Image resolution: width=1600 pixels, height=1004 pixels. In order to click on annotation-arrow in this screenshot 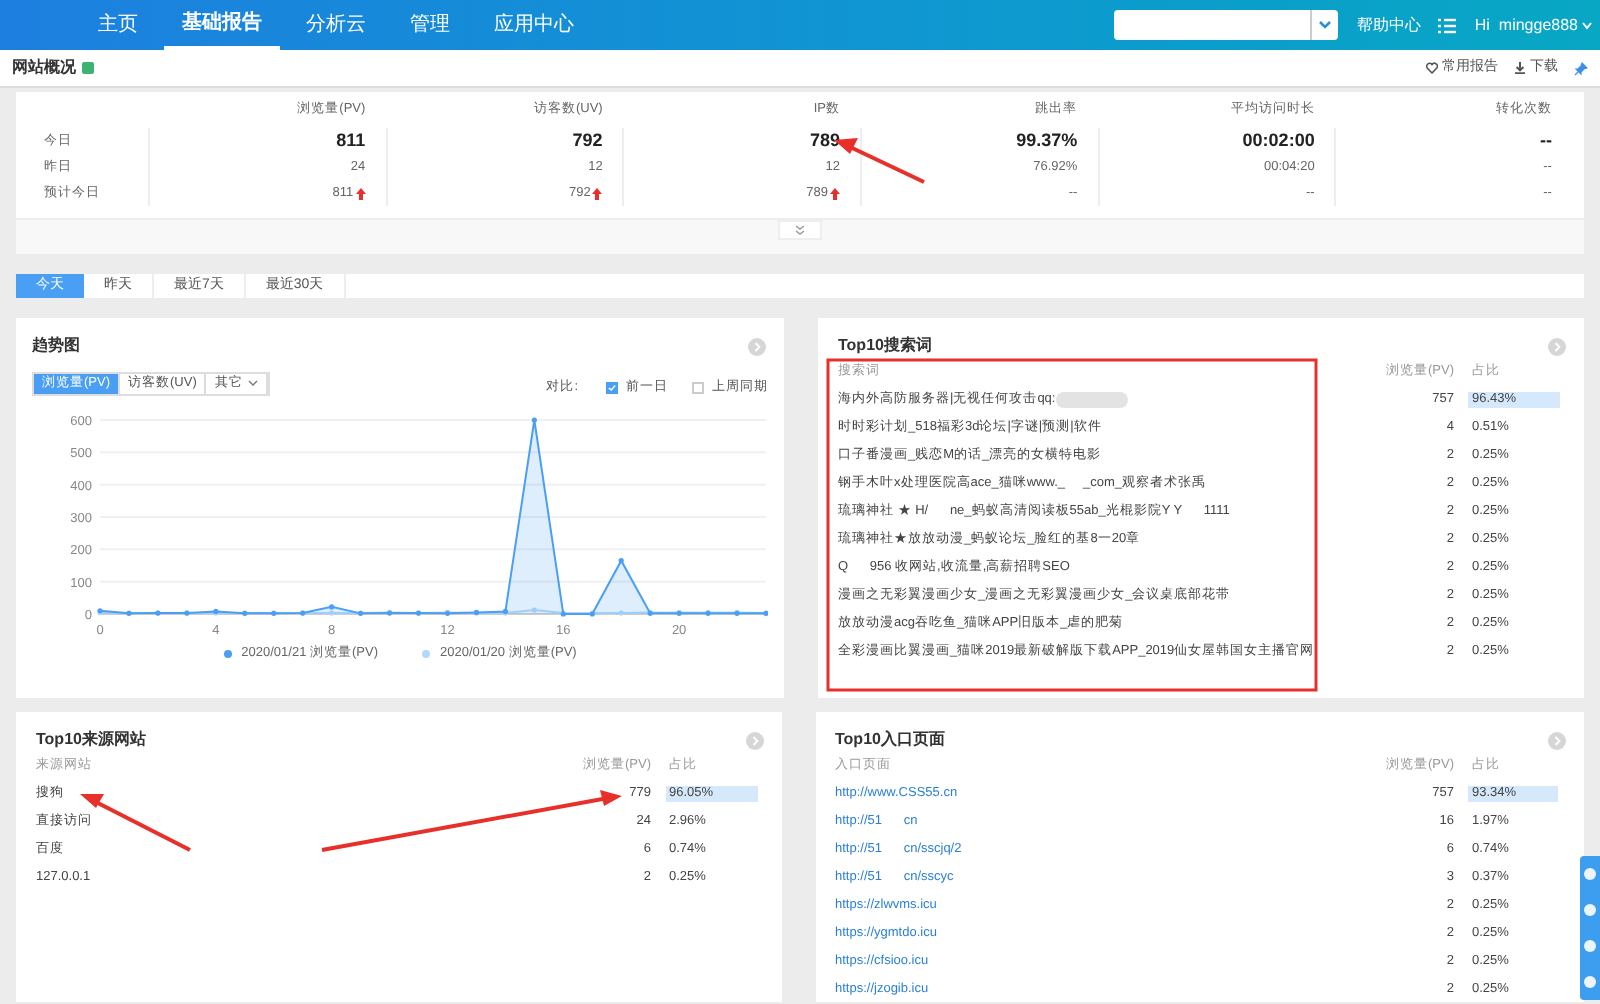, I will do `click(135, 823)`.